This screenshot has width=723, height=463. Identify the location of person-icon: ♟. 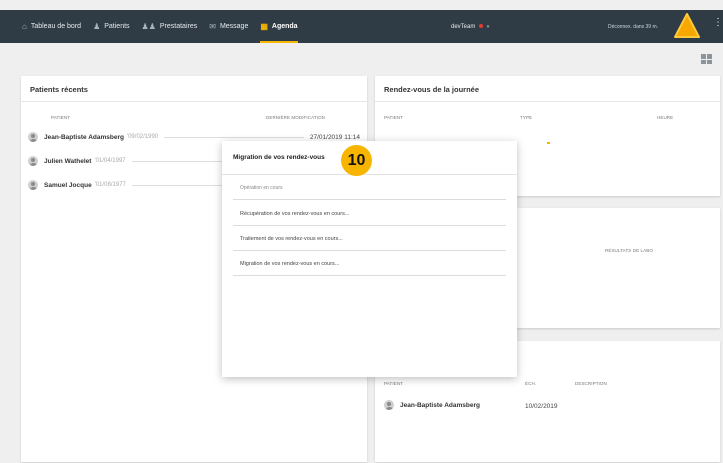
(97, 26).